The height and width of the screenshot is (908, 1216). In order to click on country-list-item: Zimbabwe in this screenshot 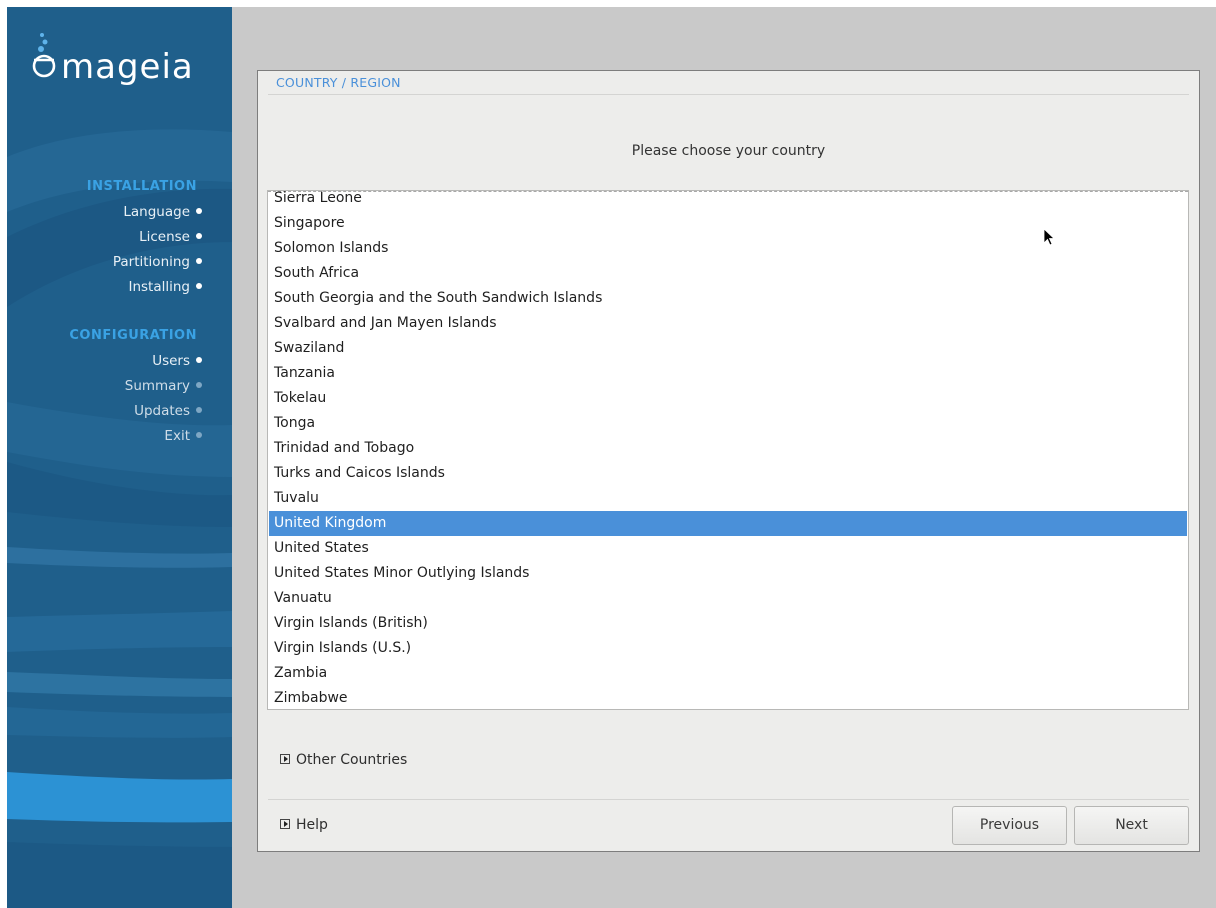, I will do `click(728, 697)`.